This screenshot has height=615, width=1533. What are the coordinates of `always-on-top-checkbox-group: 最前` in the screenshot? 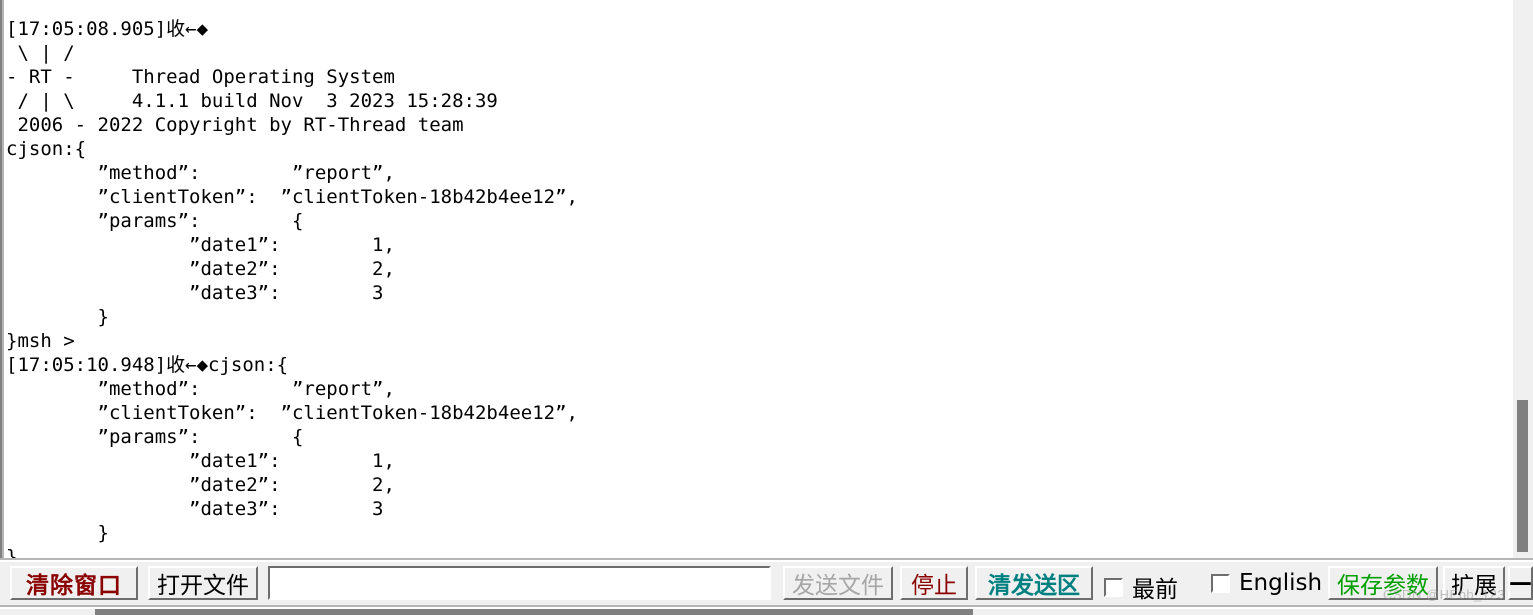 It's located at (1141, 587).